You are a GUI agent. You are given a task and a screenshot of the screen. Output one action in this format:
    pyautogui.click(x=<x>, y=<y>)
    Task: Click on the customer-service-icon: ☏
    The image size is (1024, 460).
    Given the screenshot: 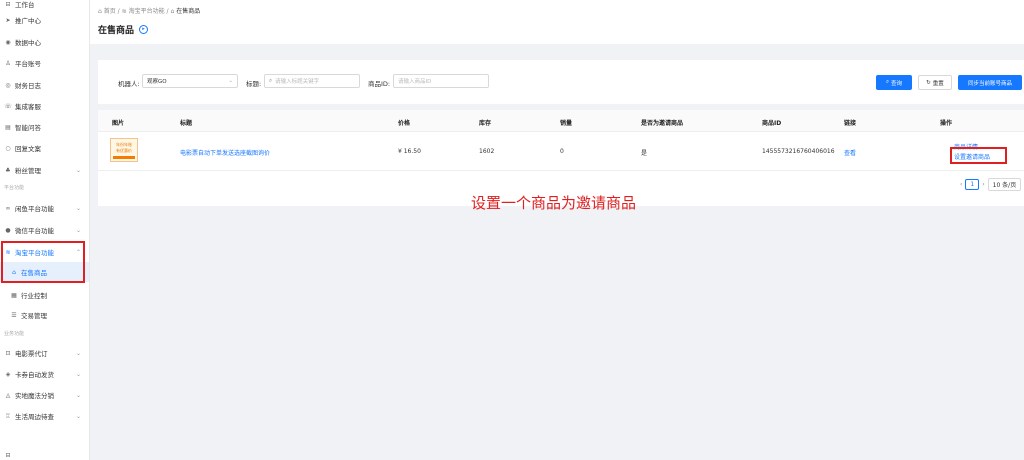 What is the action you would take?
    pyautogui.click(x=8, y=106)
    